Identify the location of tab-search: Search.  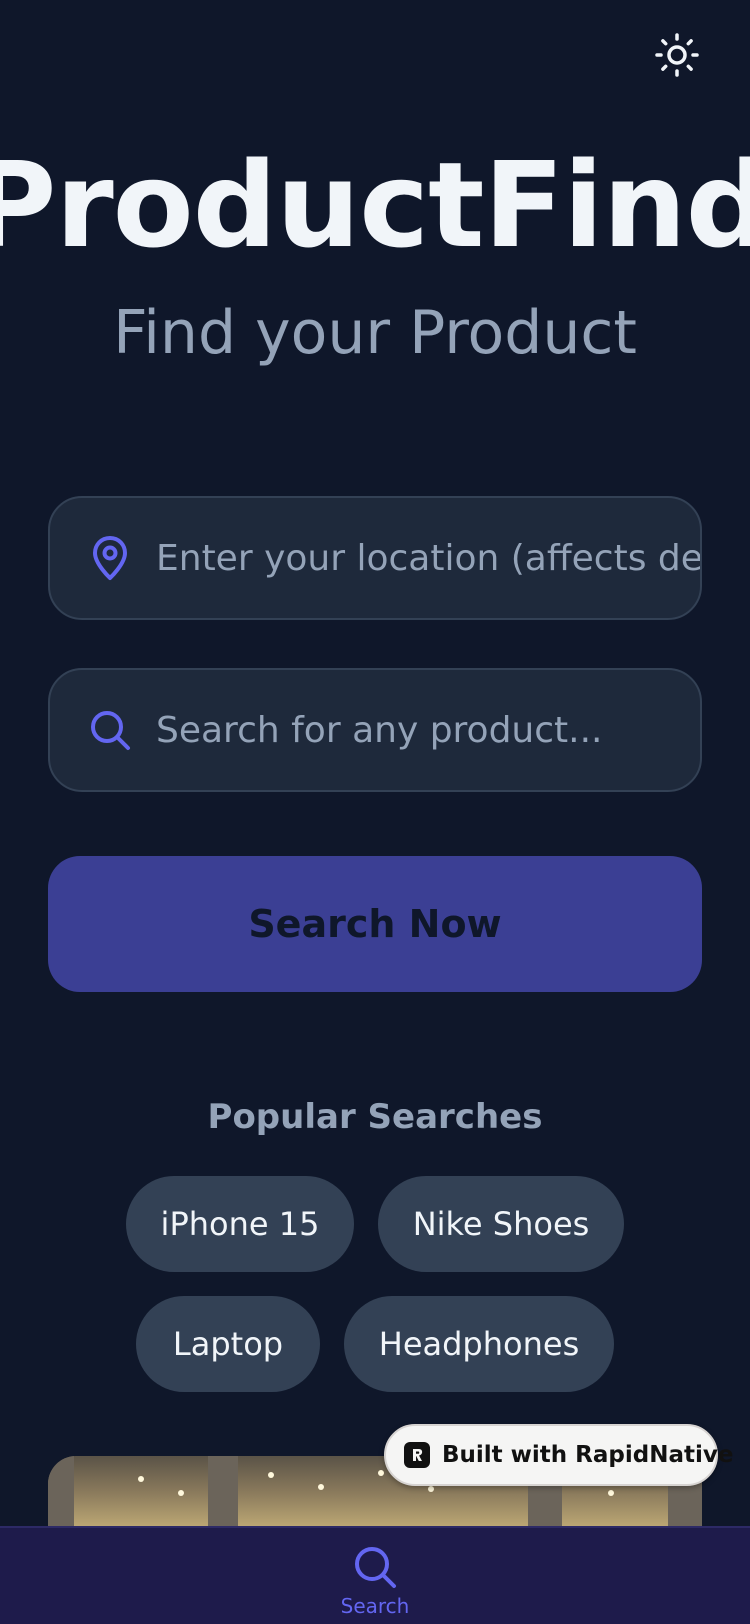
(375, 1576).